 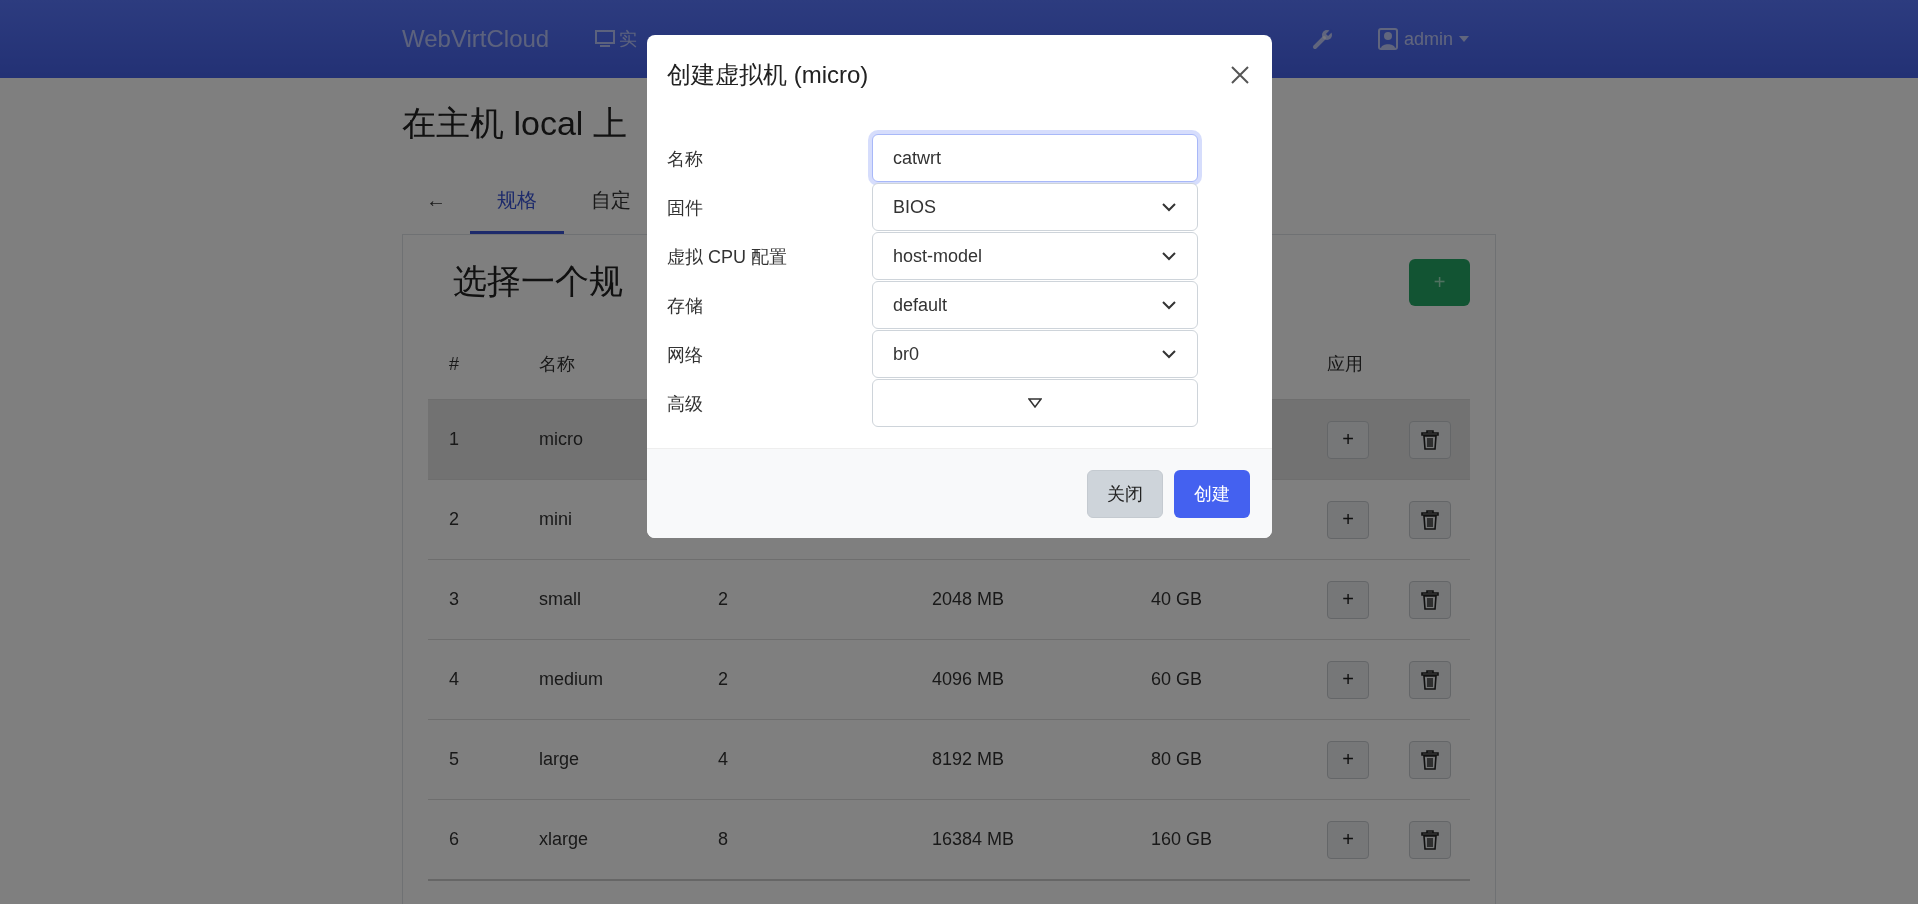 I want to click on card-title: 选择一个规, so click(x=538, y=281).